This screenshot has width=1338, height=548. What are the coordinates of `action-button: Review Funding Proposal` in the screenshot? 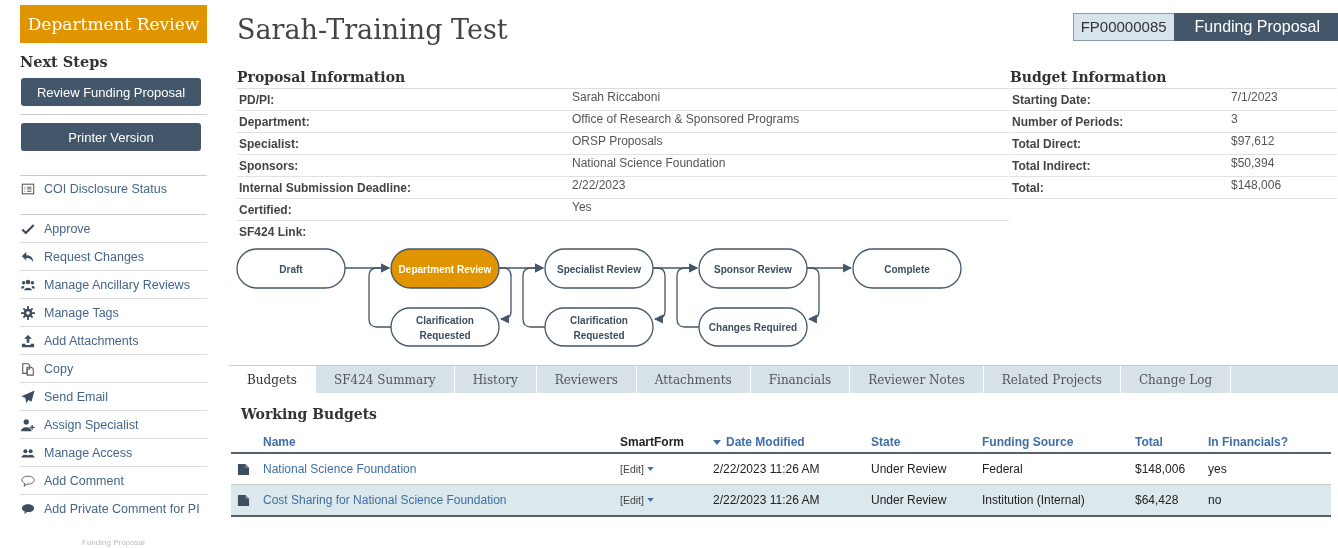 It's located at (111, 92).